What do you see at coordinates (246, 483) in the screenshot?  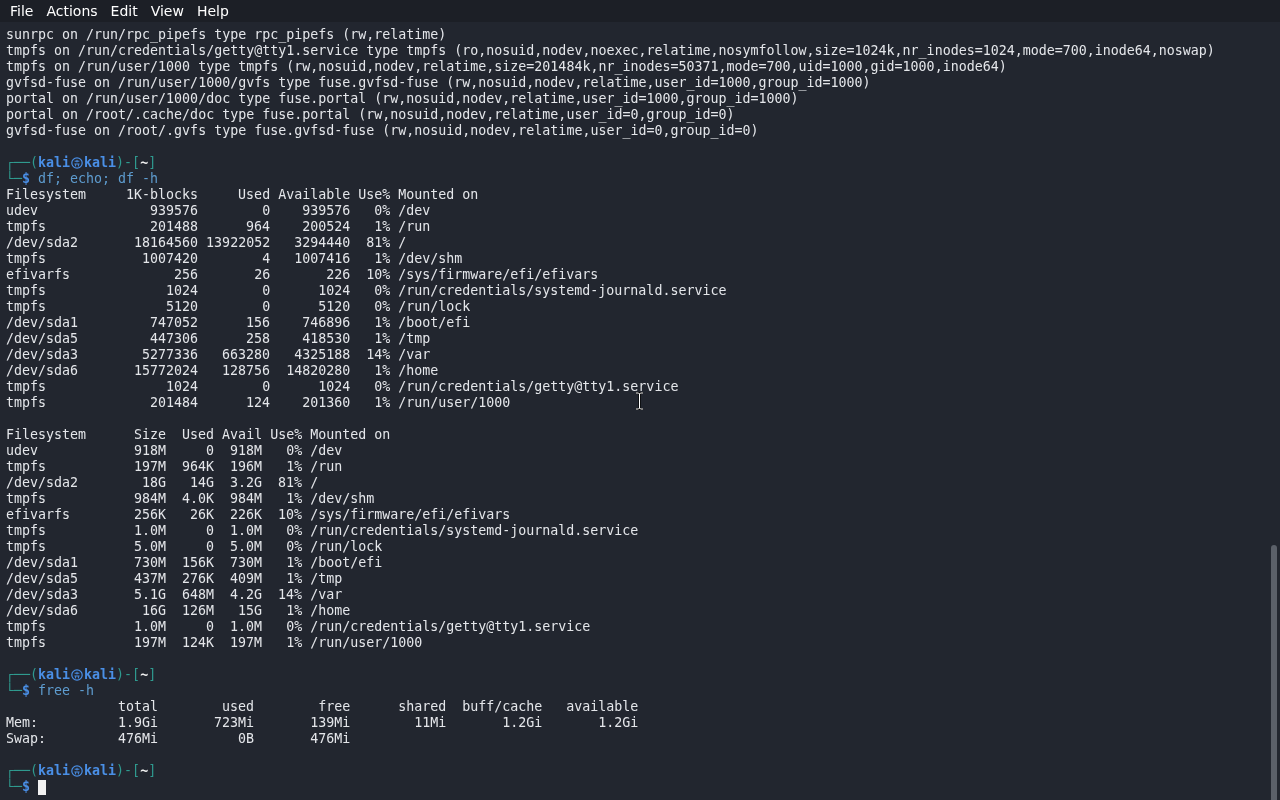 I see `table-cell-text: 3.2G` at bounding box center [246, 483].